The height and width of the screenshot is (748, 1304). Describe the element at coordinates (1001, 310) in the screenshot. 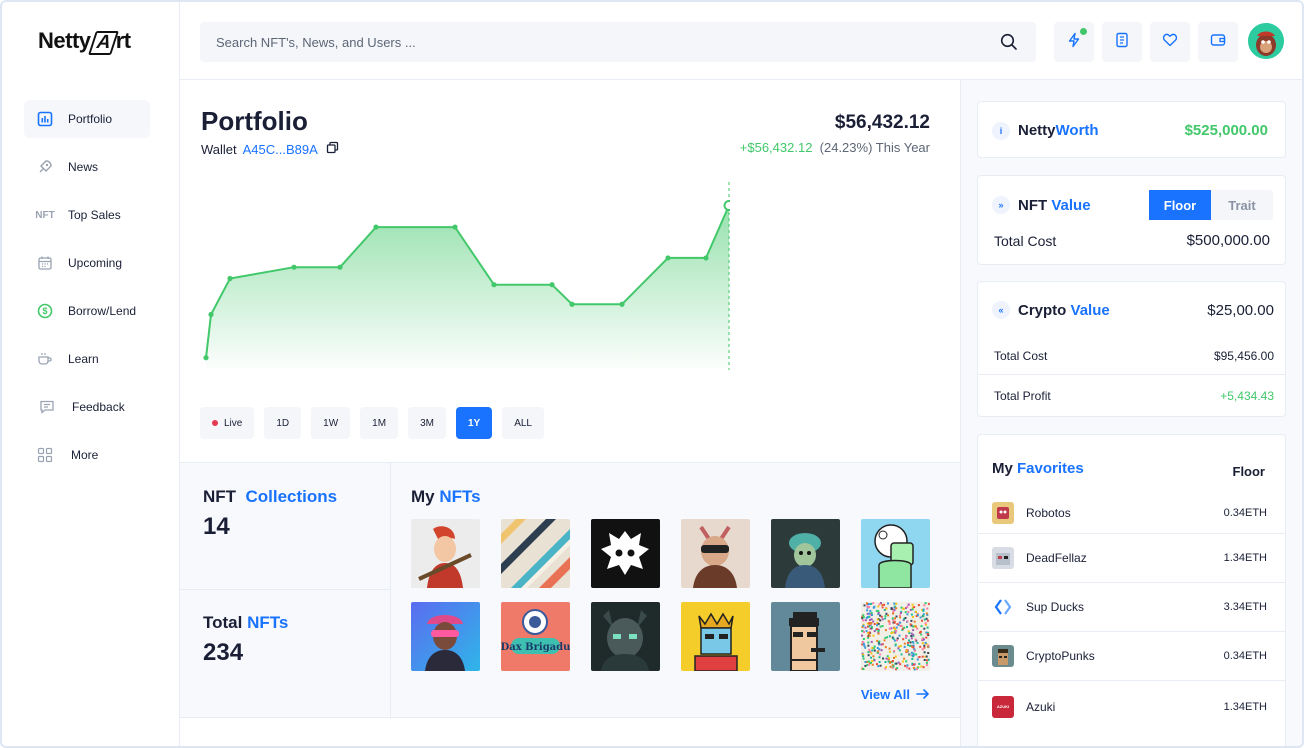

I see `chevron-double-up-icon: «` at that location.